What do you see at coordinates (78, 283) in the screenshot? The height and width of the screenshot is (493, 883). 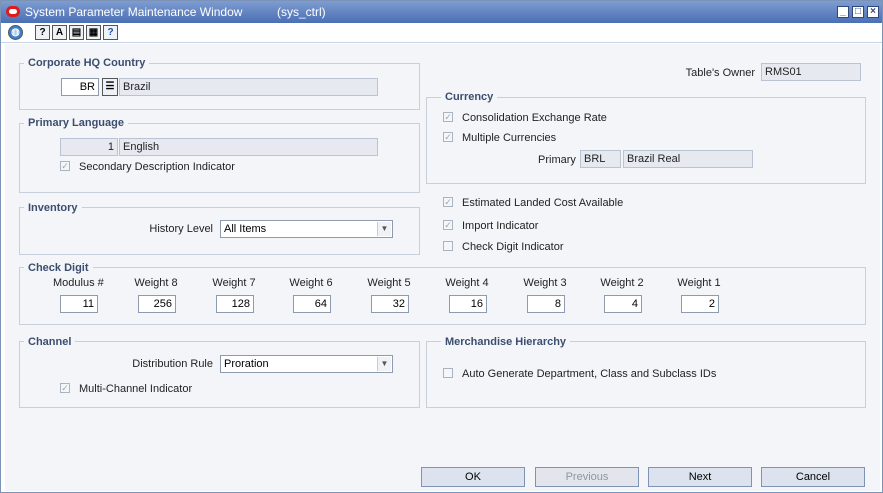 I see `modulus-label: Modulus #` at bounding box center [78, 283].